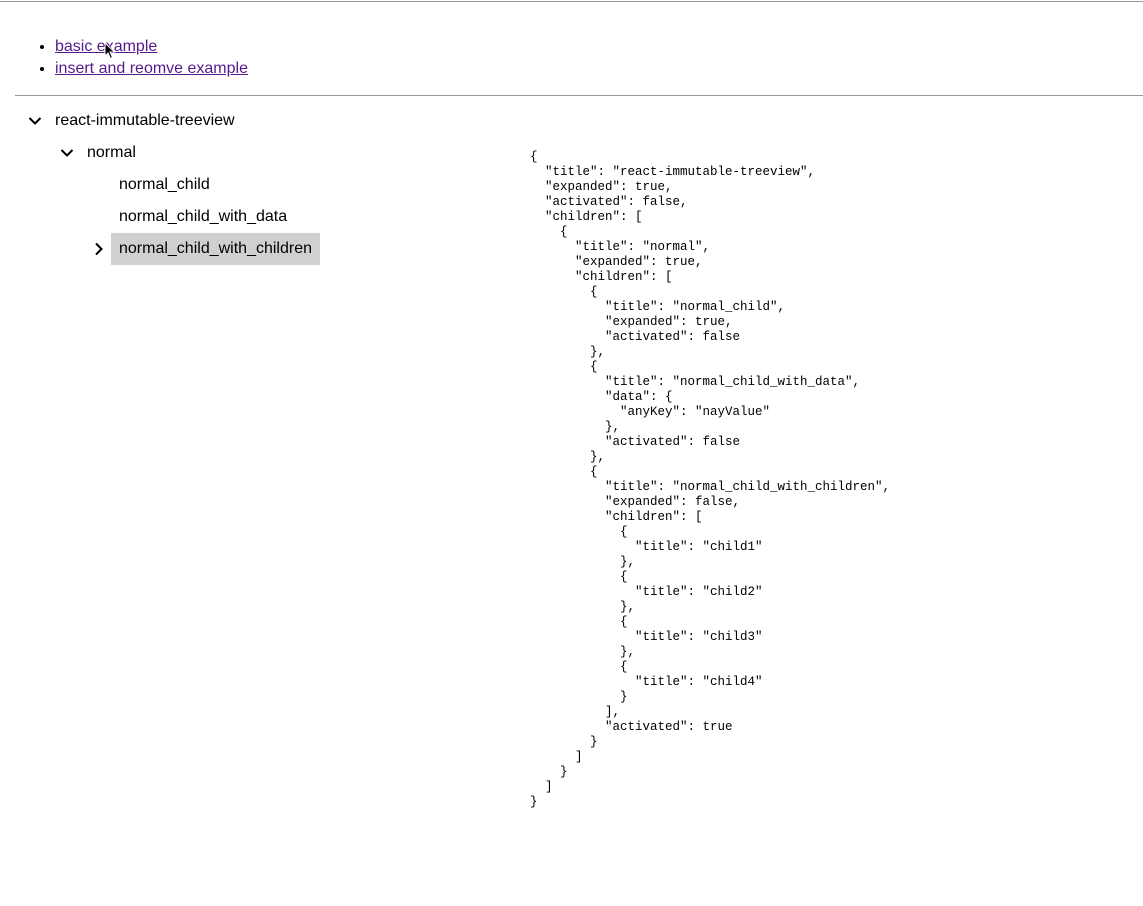  What do you see at coordinates (151, 47) in the screenshot?
I see `nav-item: basic example` at bounding box center [151, 47].